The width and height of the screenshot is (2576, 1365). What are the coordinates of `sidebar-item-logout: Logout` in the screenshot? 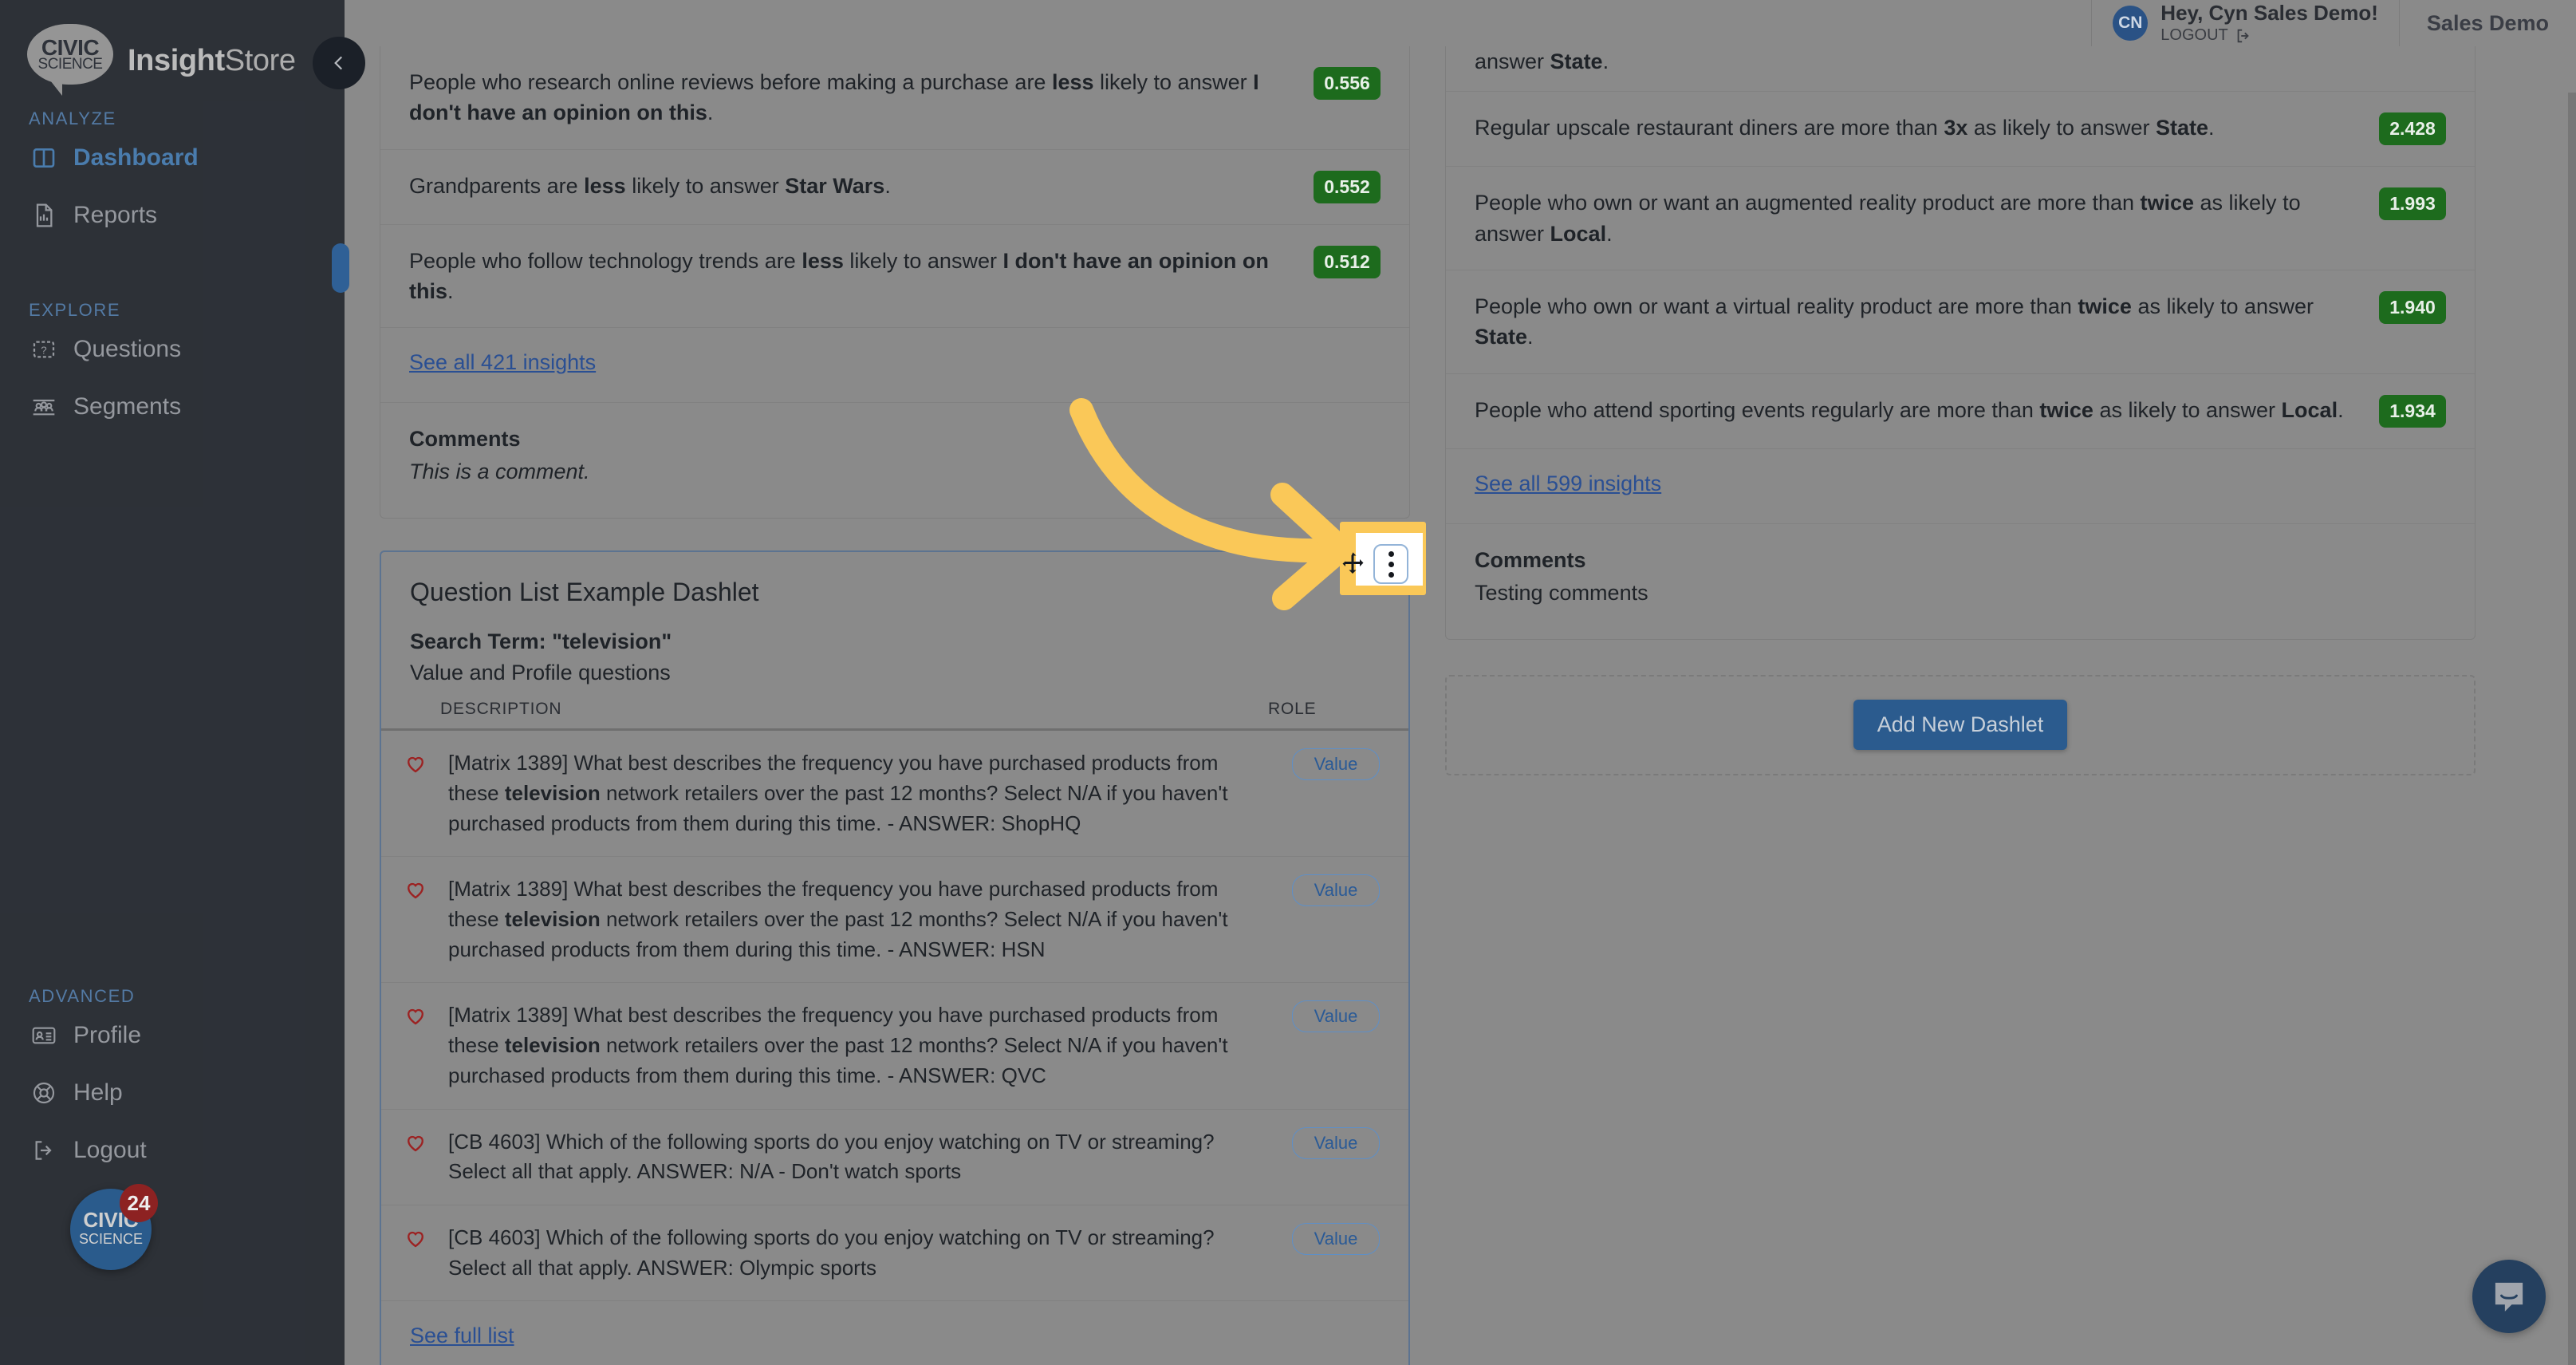 It's located at (172, 1150).